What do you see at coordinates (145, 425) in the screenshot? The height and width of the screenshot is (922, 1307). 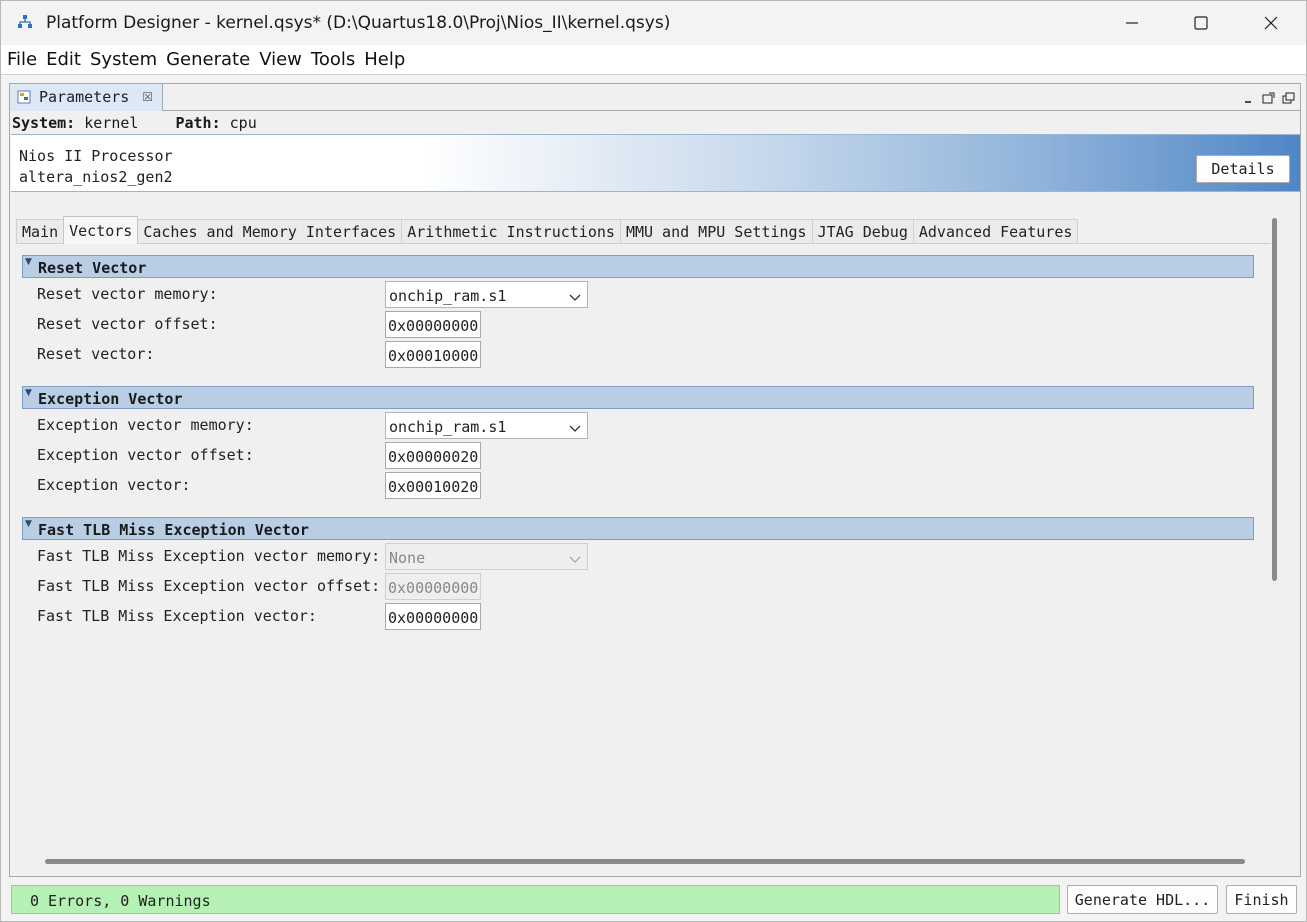 I see `param-label: Exception vector memory:` at bounding box center [145, 425].